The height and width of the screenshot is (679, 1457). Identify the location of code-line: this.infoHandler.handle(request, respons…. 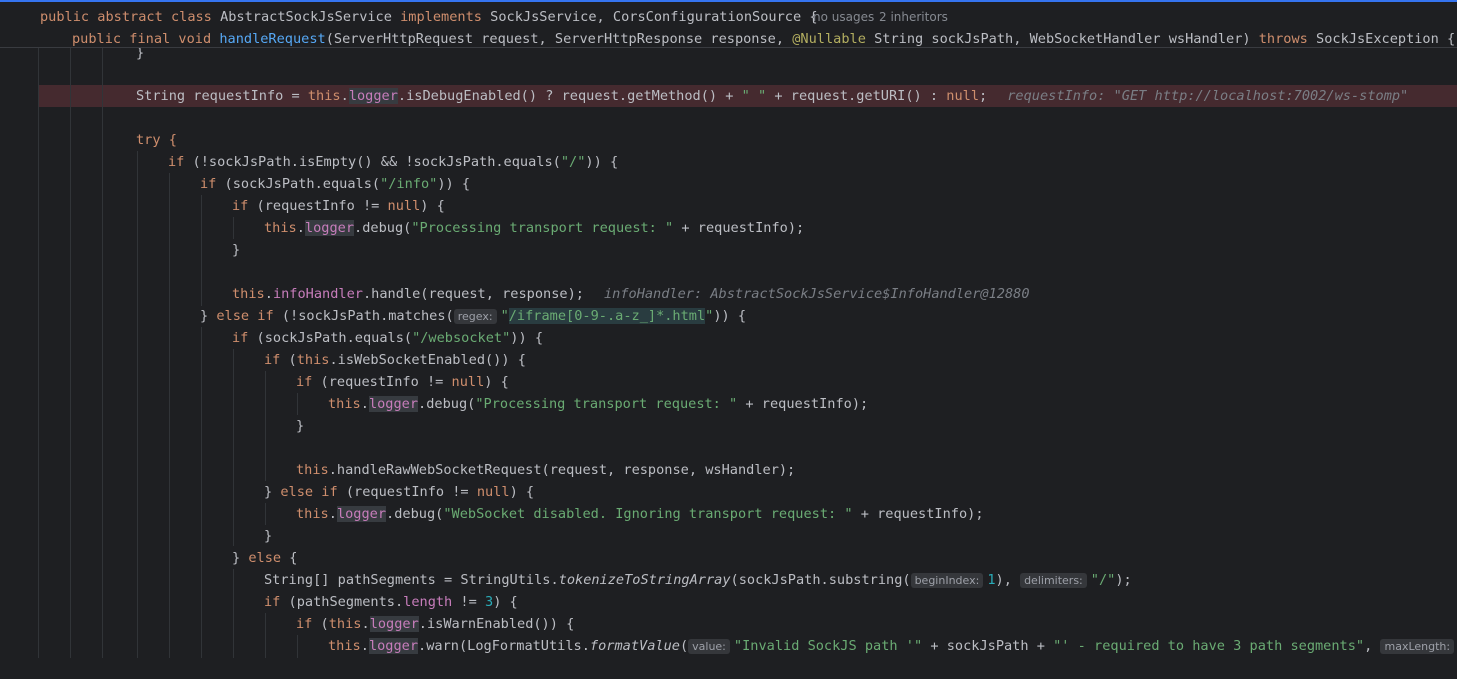
(728, 294).